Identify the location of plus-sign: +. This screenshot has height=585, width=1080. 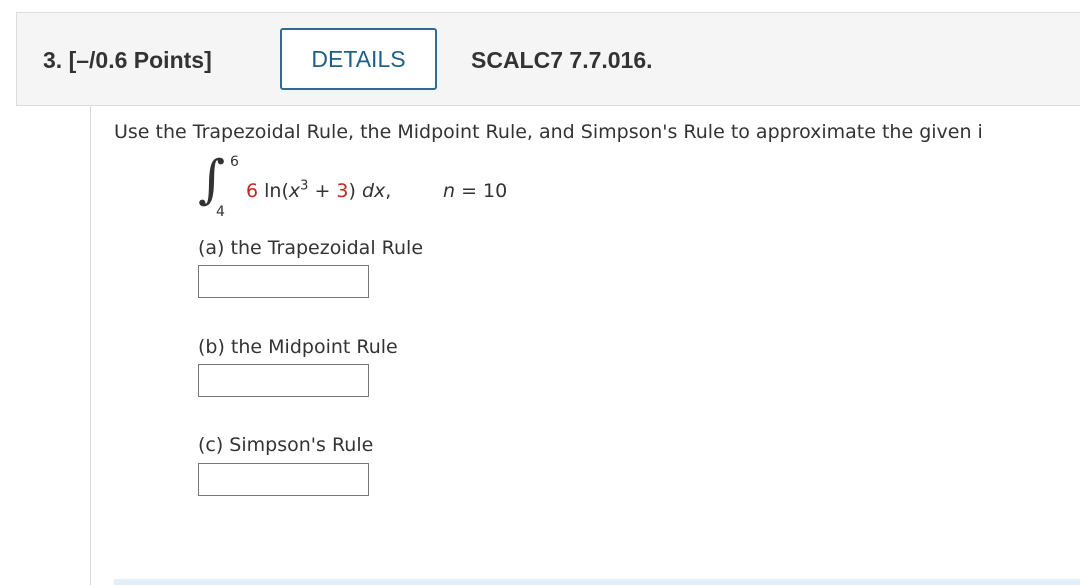
(322, 191).